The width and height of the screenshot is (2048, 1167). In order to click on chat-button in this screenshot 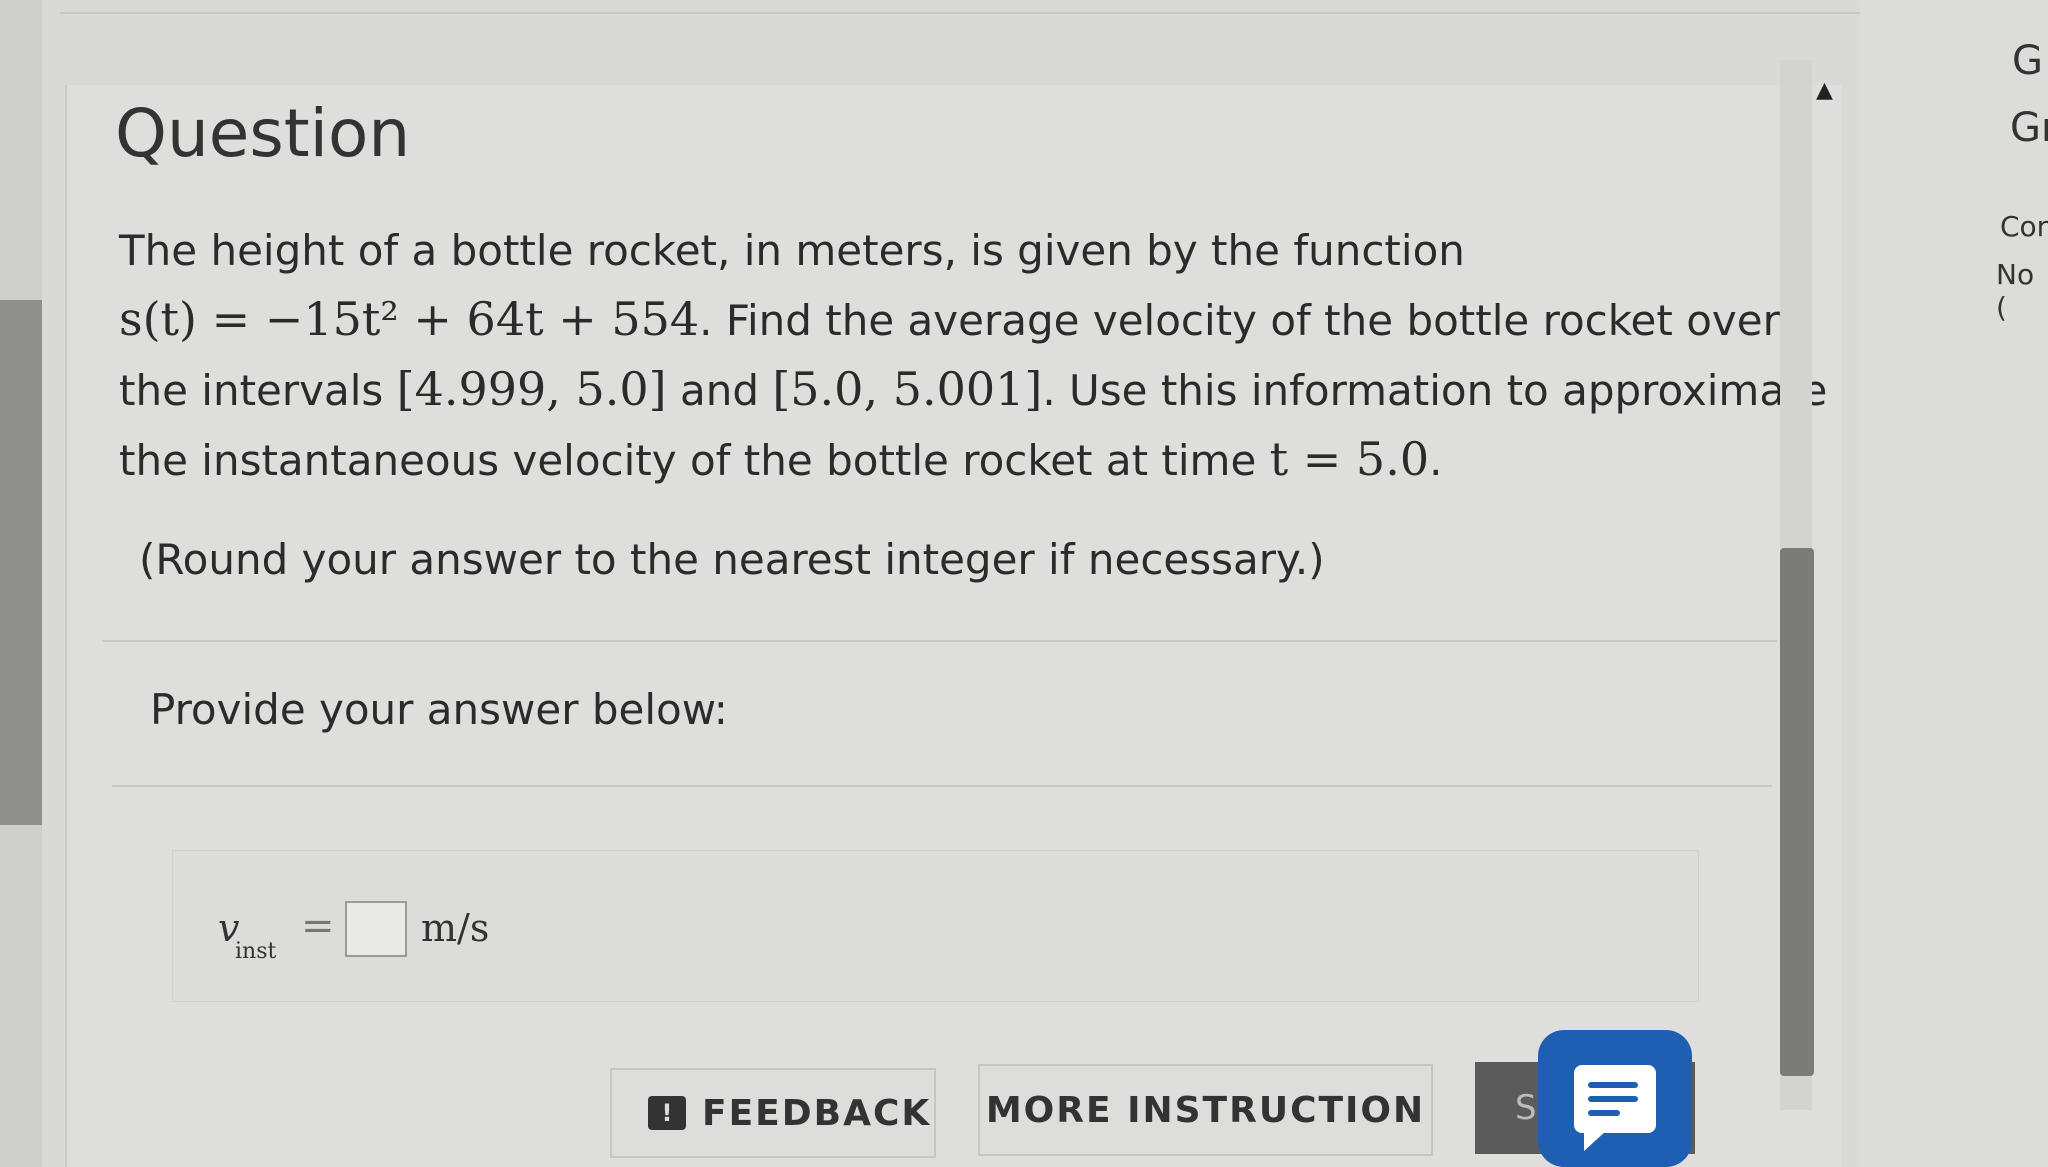, I will do `click(1615, 1098)`.